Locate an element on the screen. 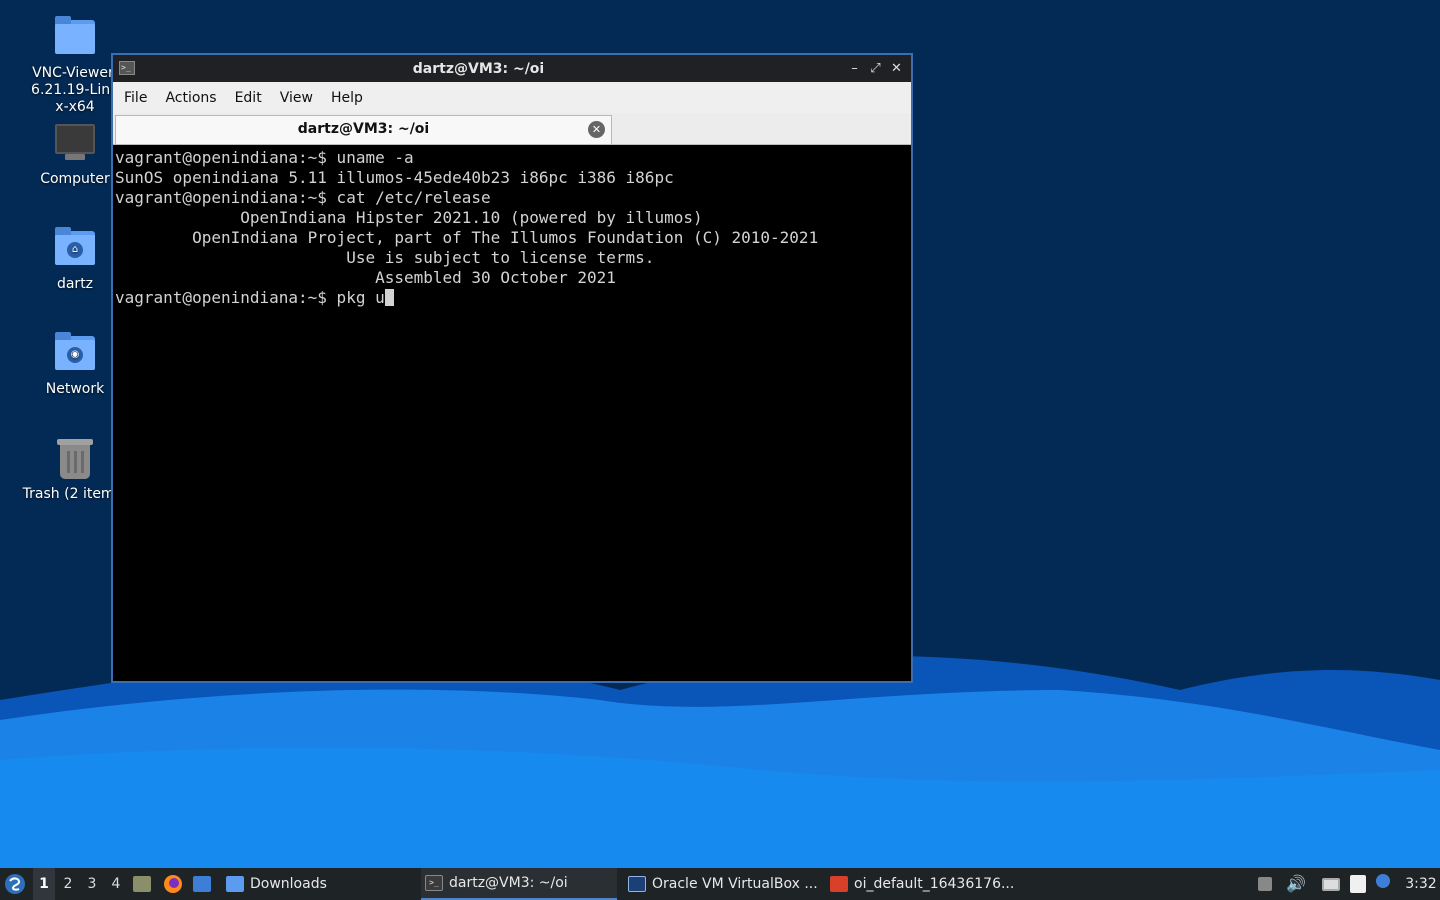 The height and width of the screenshot is (900, 1440). terminal-input-line: vagrant@openindiana:~$ pkg u is located at coordinates (513, 298).